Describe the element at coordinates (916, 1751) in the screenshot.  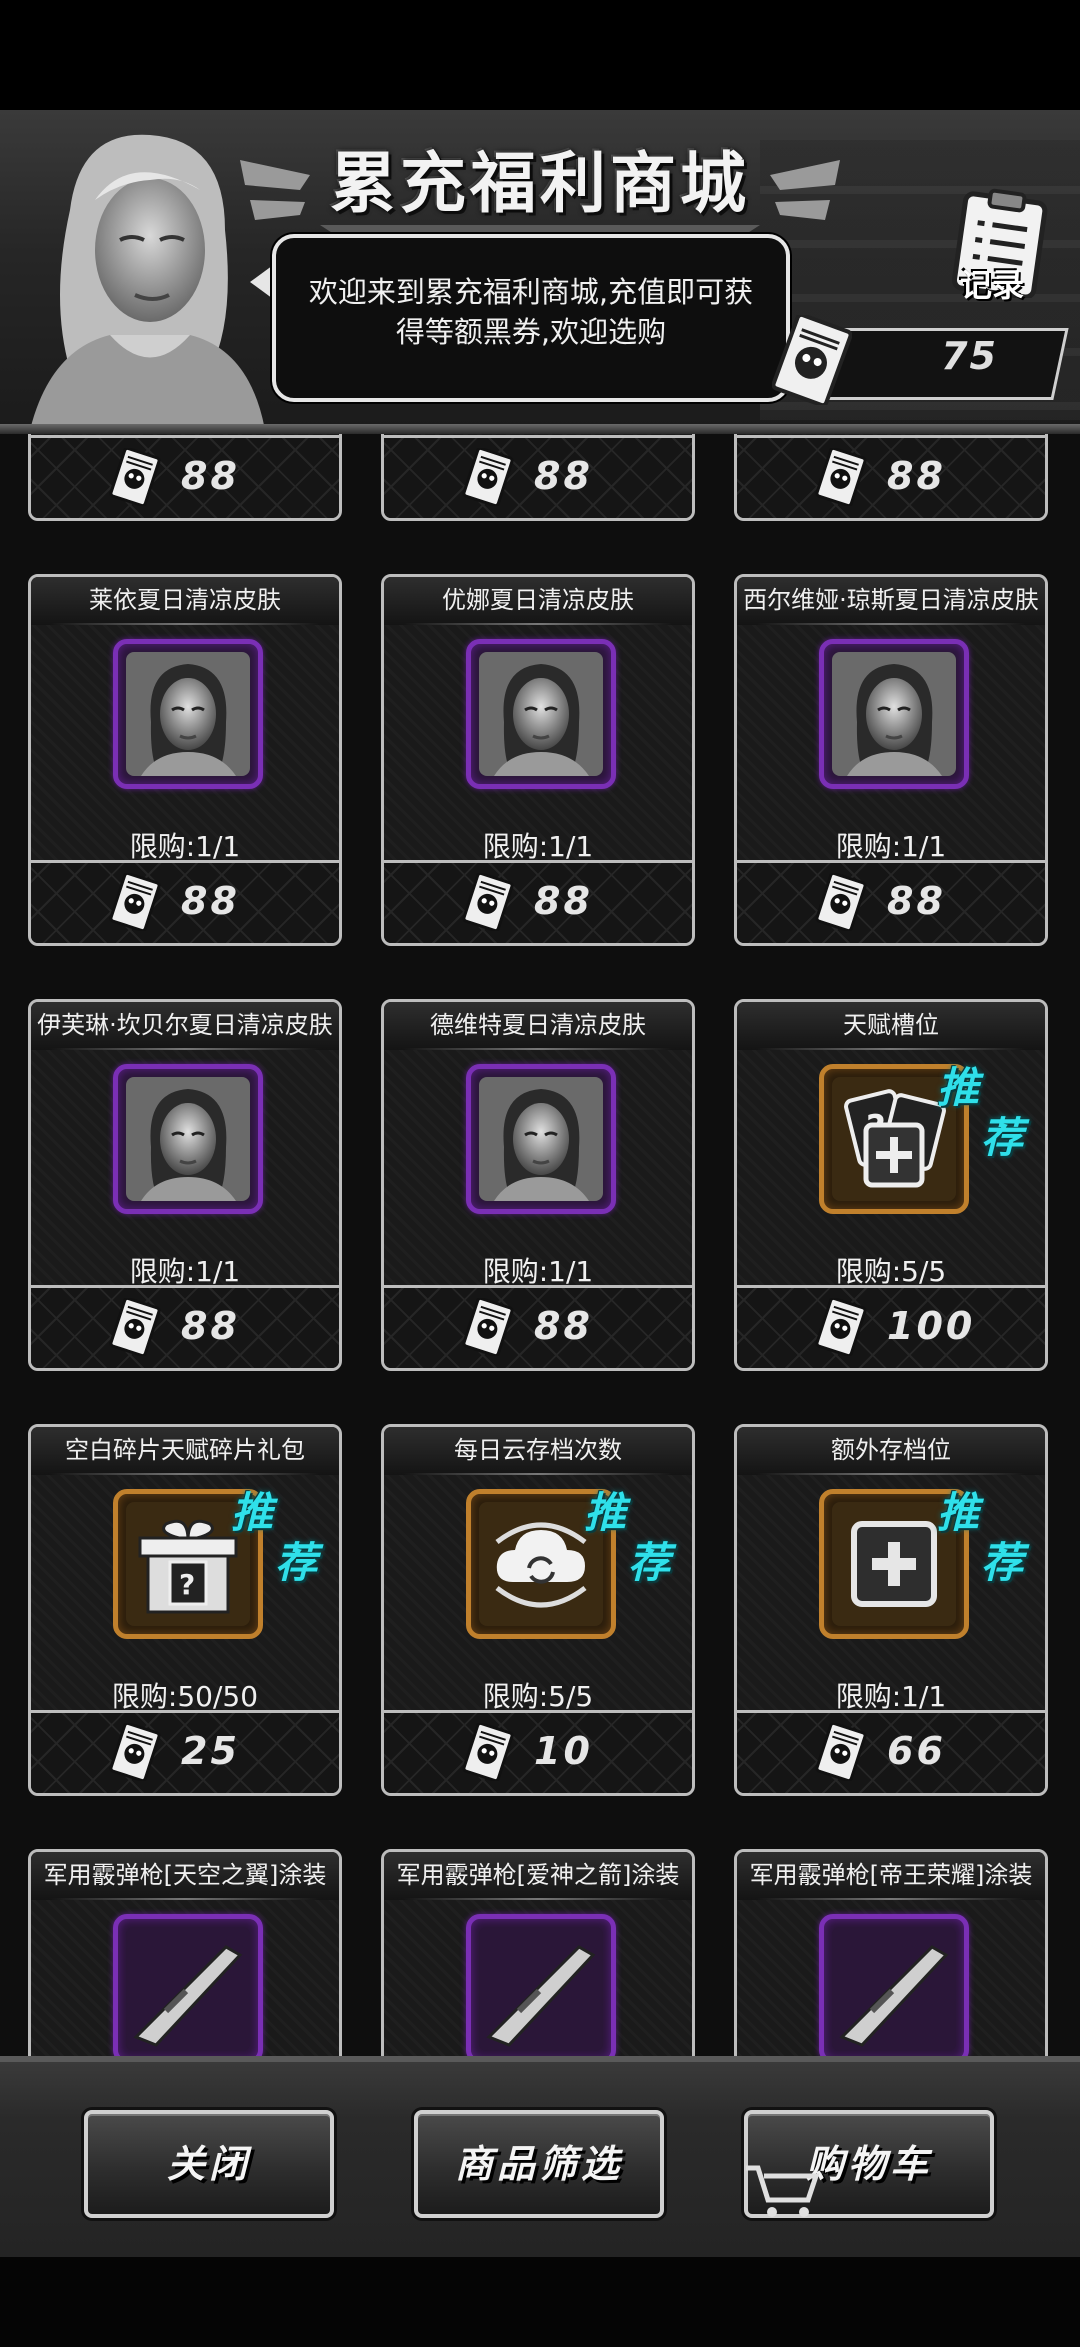
I see `price-value: 66` at that location.